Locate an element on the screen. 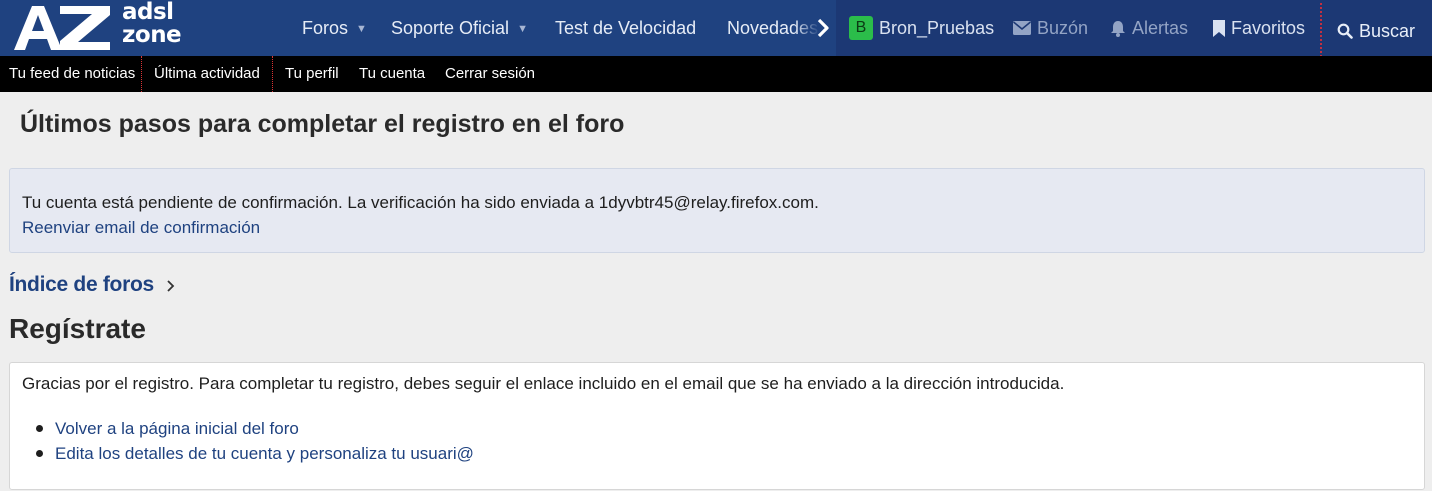 The height and width of the screenshot is (491, 1432). envelope-icon is located at coordinates (1022, 28).